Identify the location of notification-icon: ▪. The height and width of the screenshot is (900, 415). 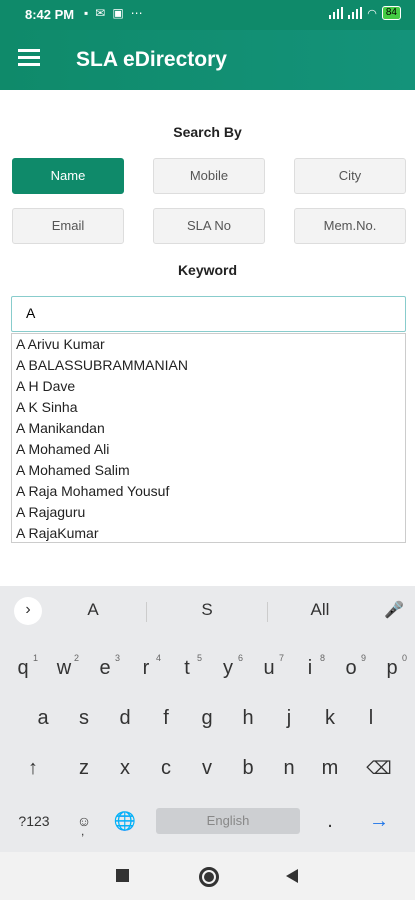
(86, 13).